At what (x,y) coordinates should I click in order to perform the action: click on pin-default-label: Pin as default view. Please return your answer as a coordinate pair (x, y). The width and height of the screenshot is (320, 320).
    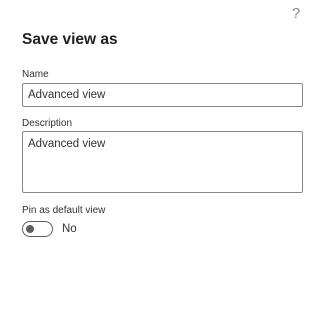
    Looking at the image, I should click on (64, 210).